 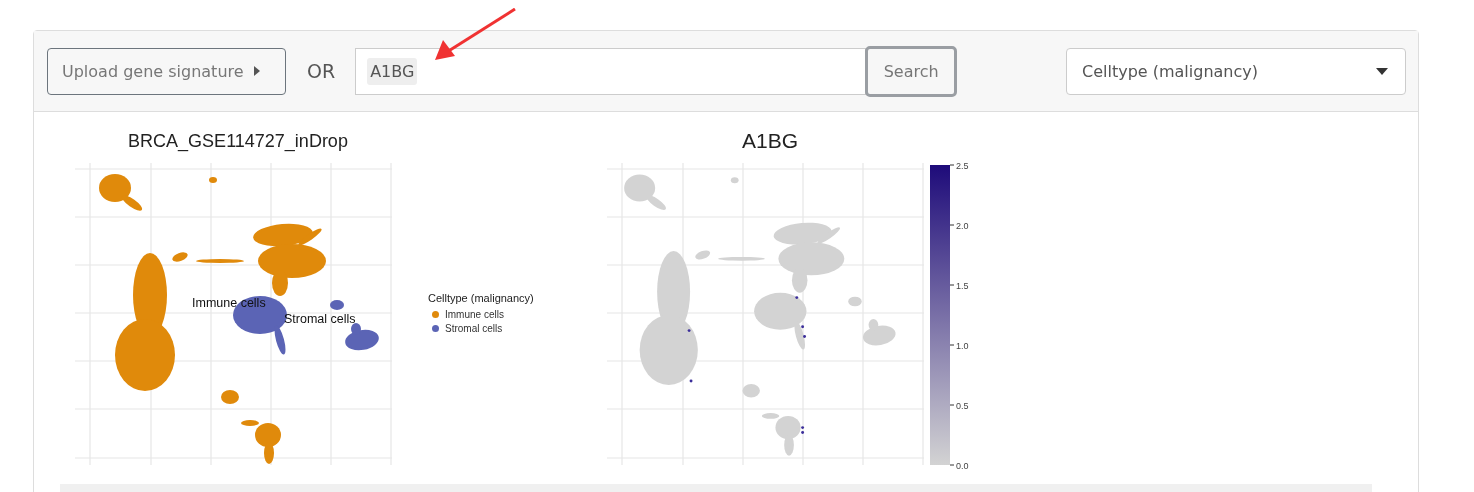 What do you see at coordinates (962, 406) in the screenshot?
I see `tick-label: 0.5` at bounding box center [962, 406].